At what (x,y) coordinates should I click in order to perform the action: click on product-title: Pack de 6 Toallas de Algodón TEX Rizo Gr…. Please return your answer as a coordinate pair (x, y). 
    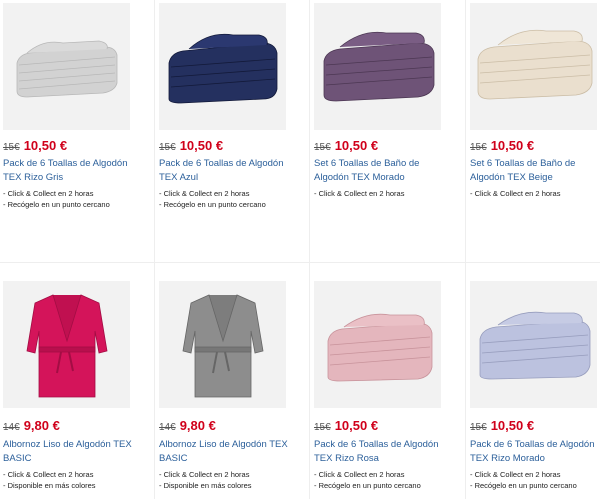
    Looking at the image, I should click on (73, 171).